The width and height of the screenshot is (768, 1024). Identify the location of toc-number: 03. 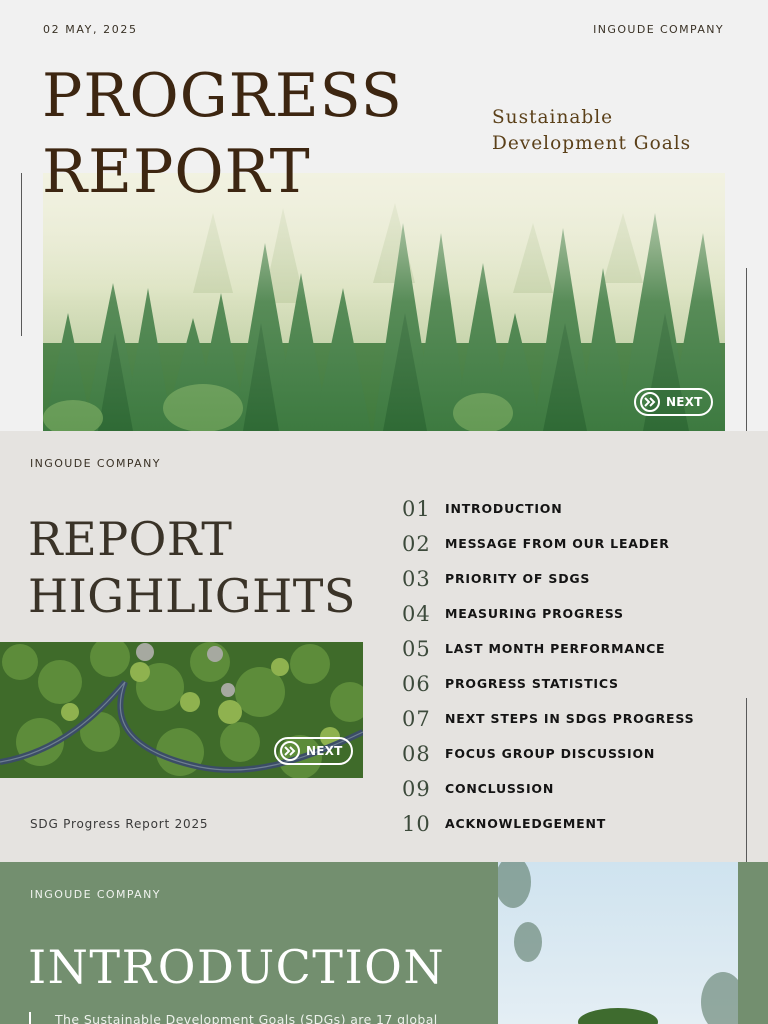
(416, 578).